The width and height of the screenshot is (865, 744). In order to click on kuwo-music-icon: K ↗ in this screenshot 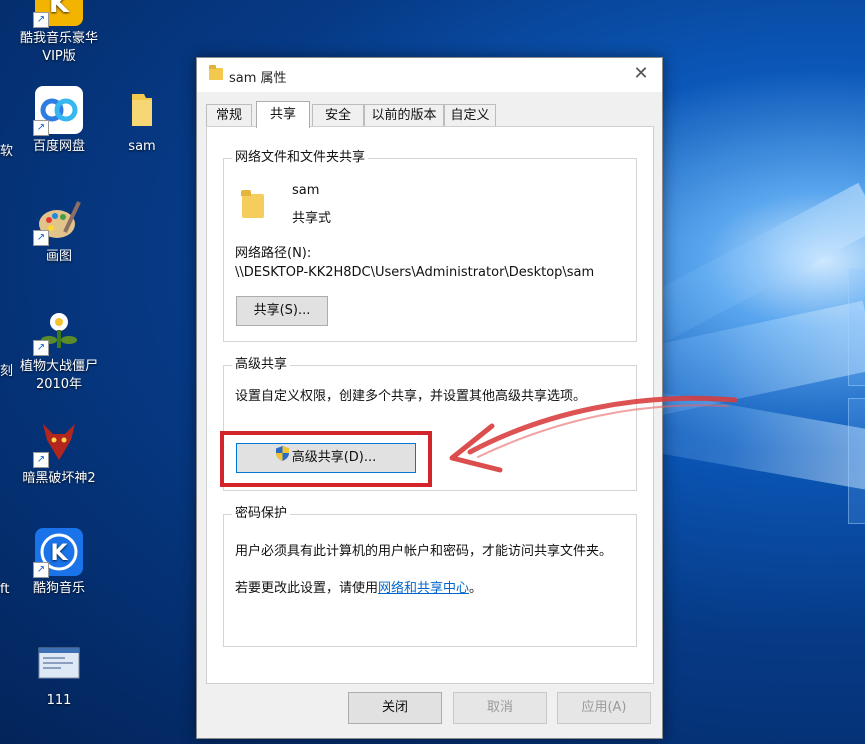, I will do `click(58, 14)`.